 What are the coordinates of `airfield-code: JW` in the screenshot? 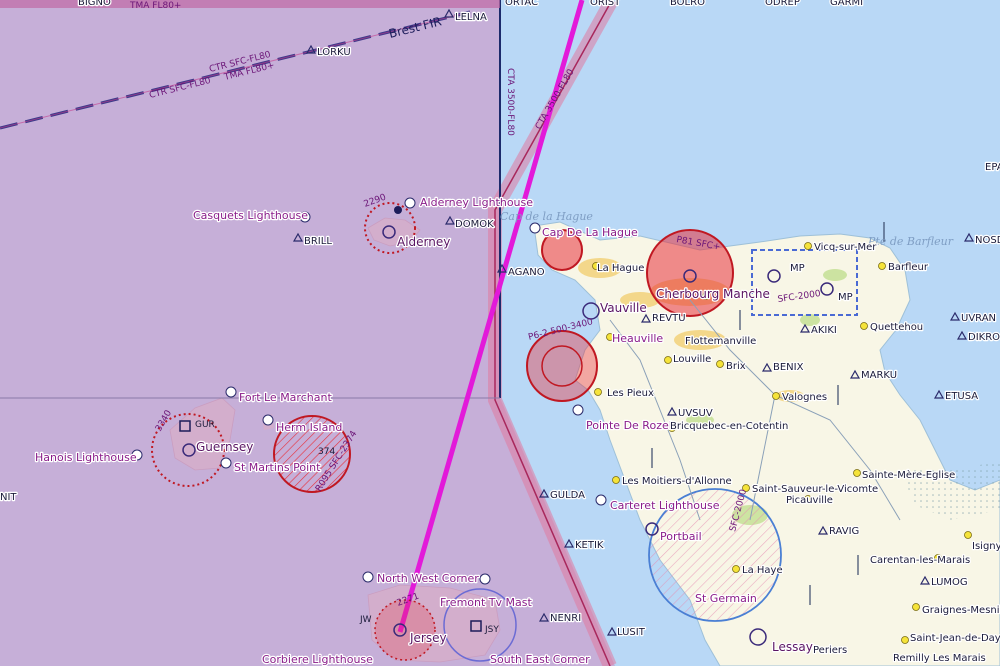 It's located at (365, 620).